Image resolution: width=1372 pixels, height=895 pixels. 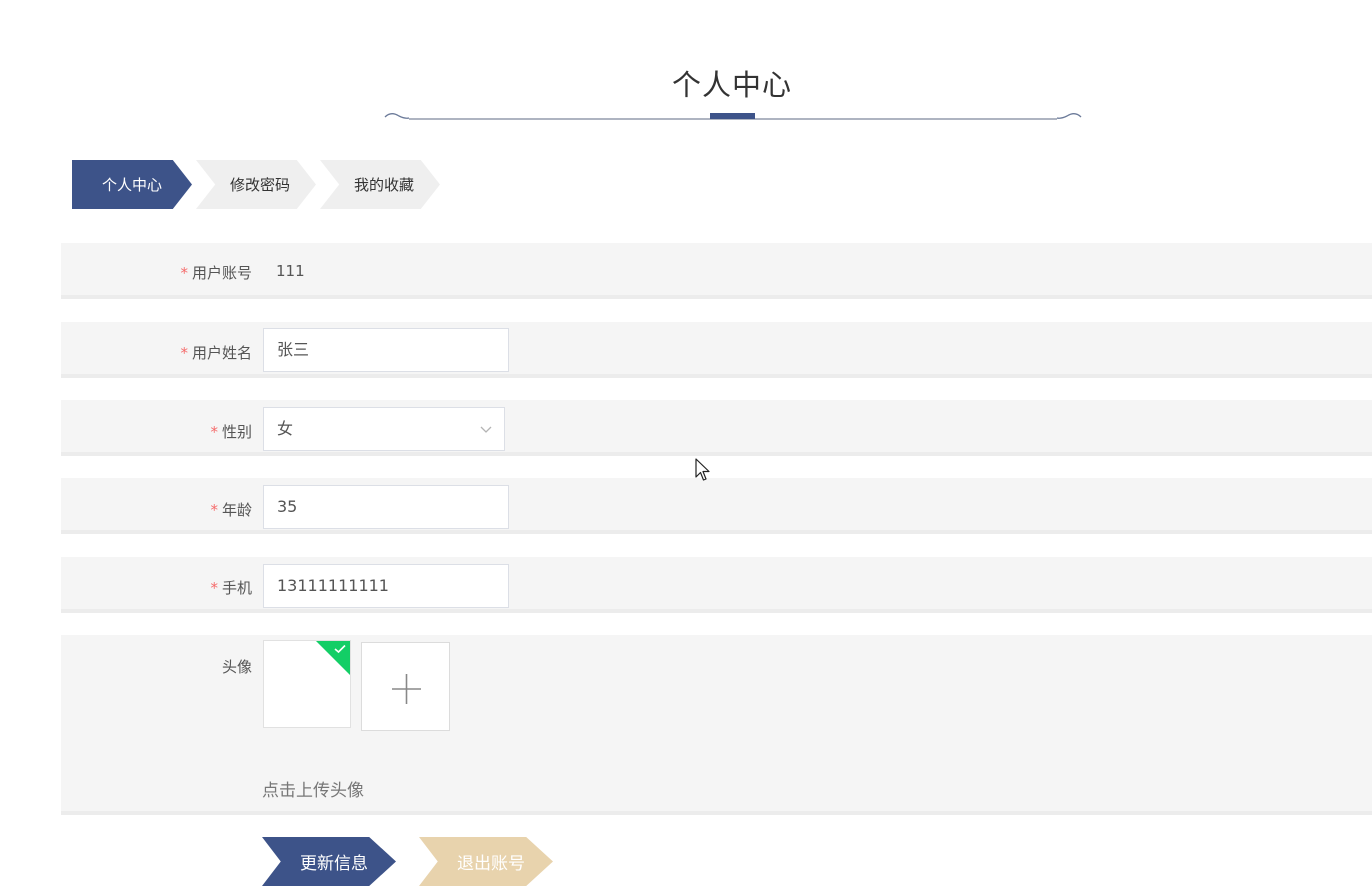 I want to click on gender-select-value: 女, so click(x=285, y=428).